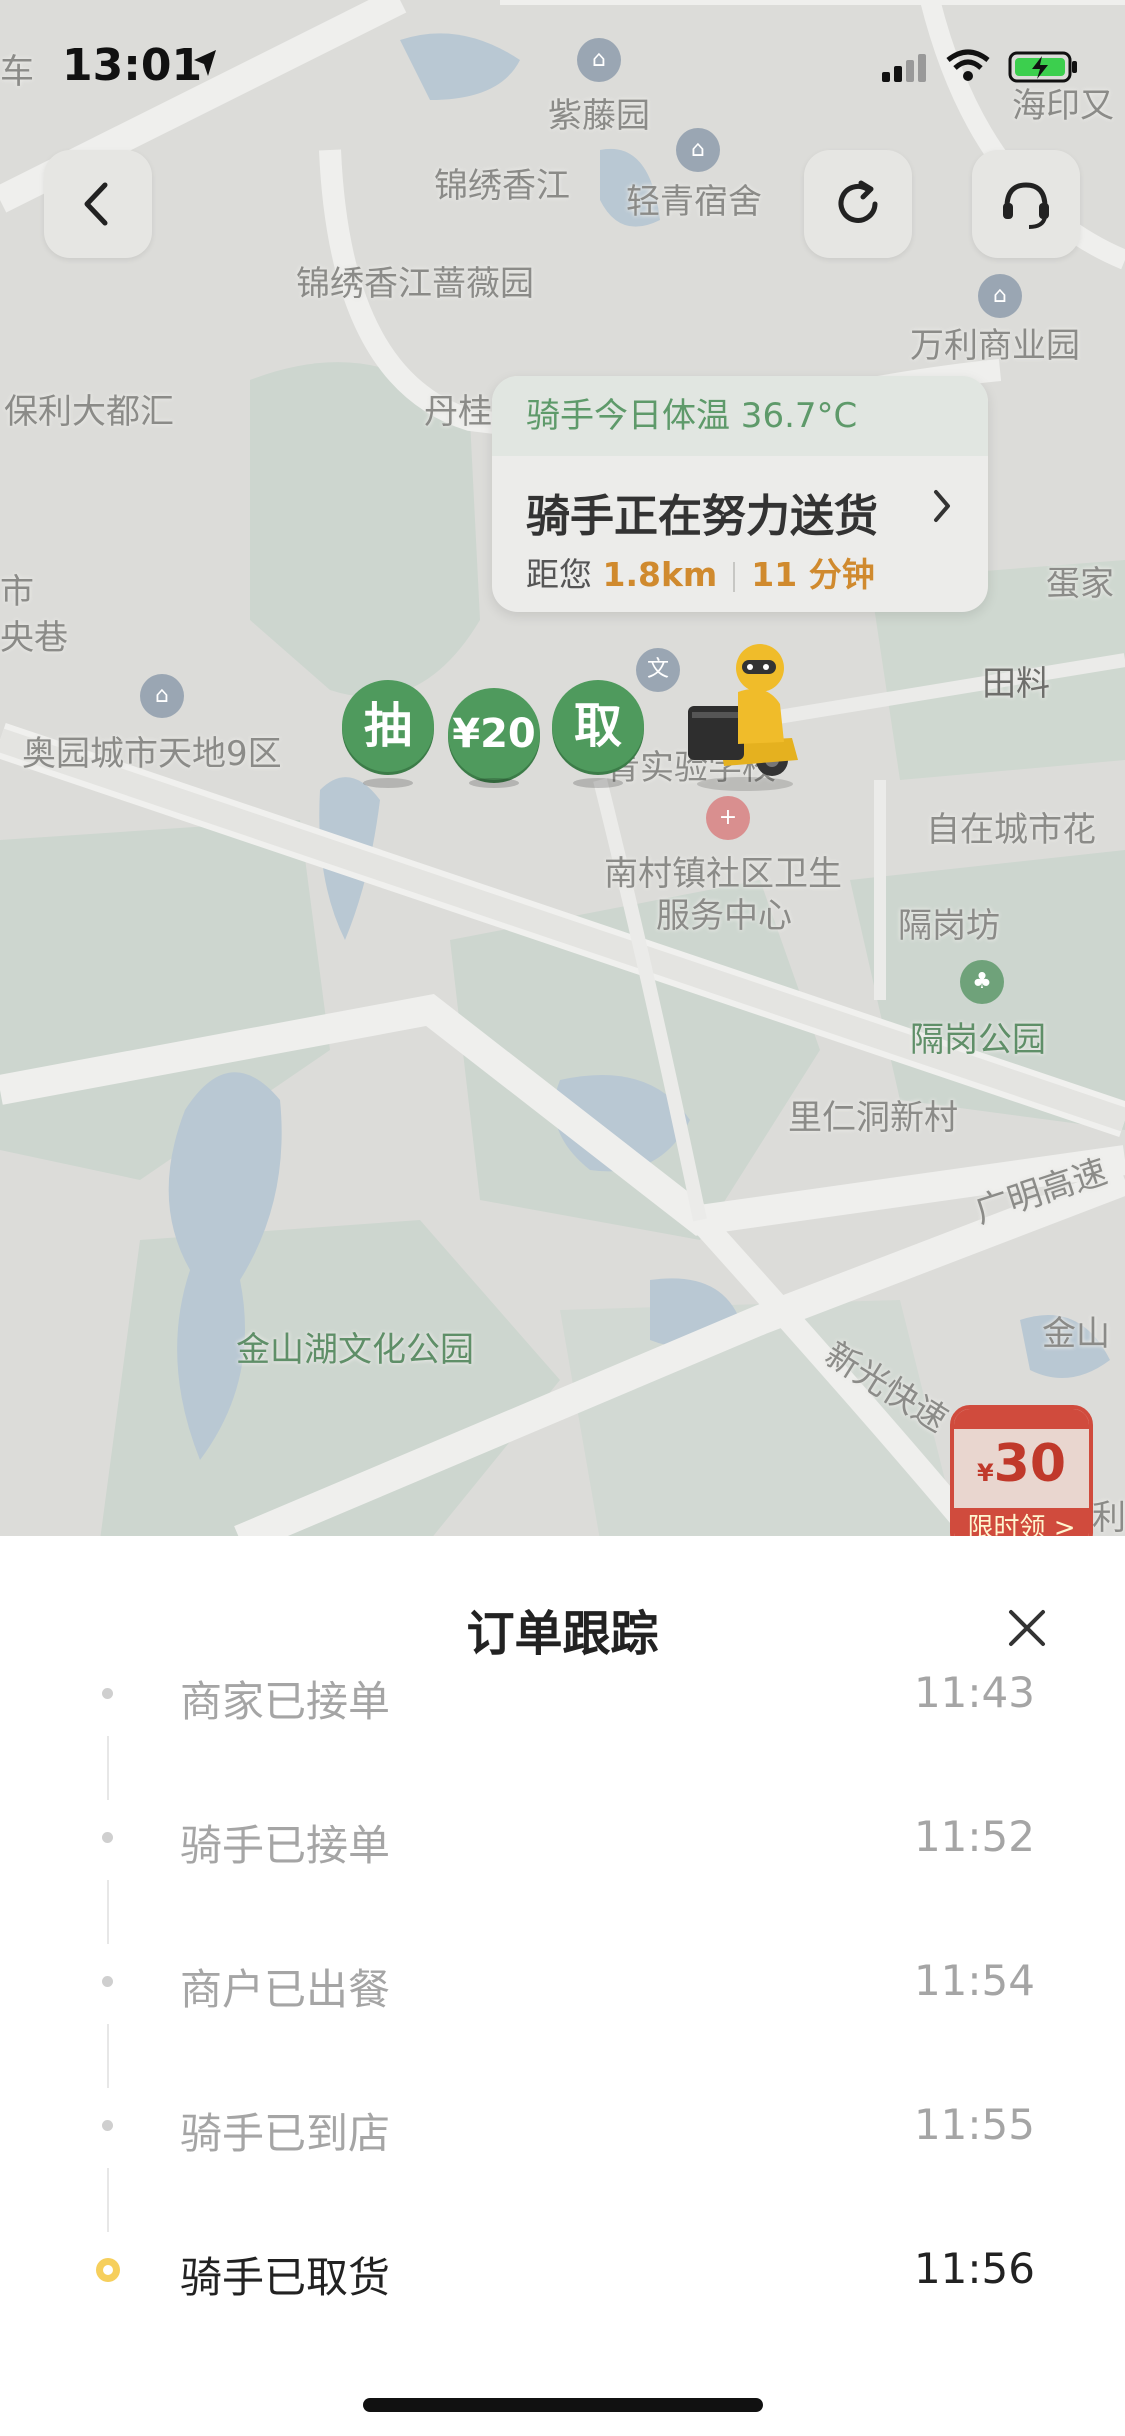 The width and height of the screenshot is (1125, 2436). I want to click on timeline-label: 骑手已接单, so click(285, 1845).